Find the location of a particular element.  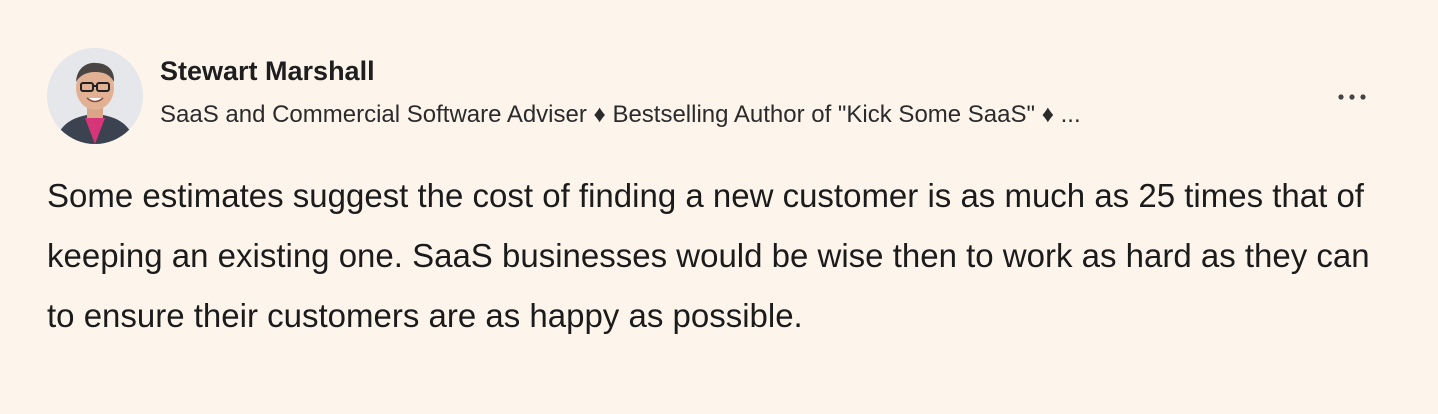

more-options-icon is located at coordinates (1352, 97).